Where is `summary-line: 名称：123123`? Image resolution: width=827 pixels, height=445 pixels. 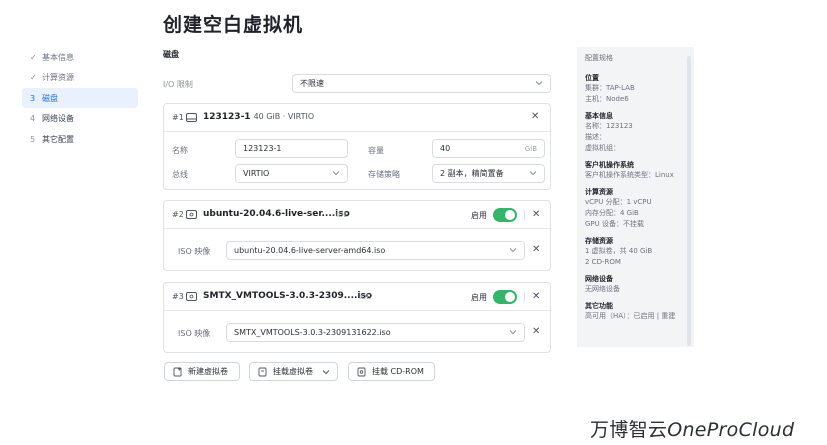 summary-line: 名称：123123 is located at coordinates (609, 126).